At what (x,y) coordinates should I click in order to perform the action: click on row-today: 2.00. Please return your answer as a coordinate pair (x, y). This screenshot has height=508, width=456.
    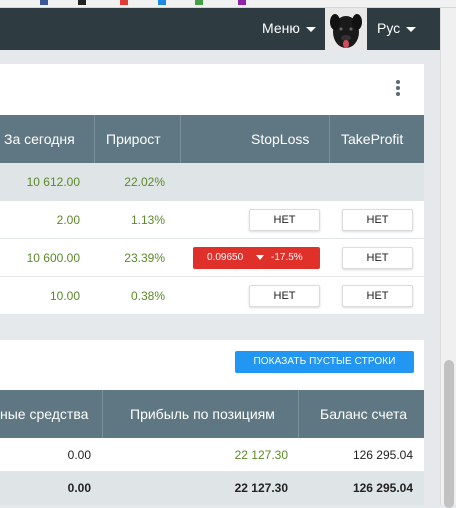
    Looking at the image, I should click on (68, 220).